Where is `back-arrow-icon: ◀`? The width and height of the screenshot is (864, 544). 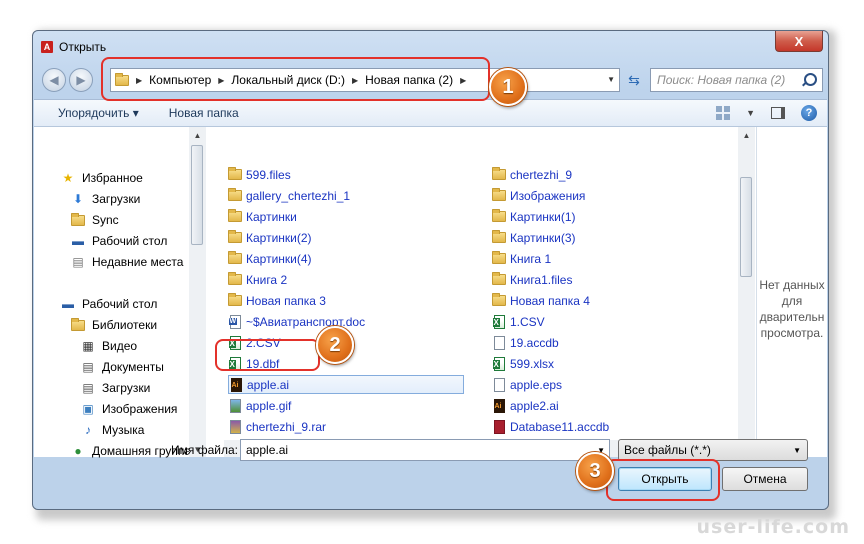 back-arrow-icon: ◀ is located at coordinates (54, 80).